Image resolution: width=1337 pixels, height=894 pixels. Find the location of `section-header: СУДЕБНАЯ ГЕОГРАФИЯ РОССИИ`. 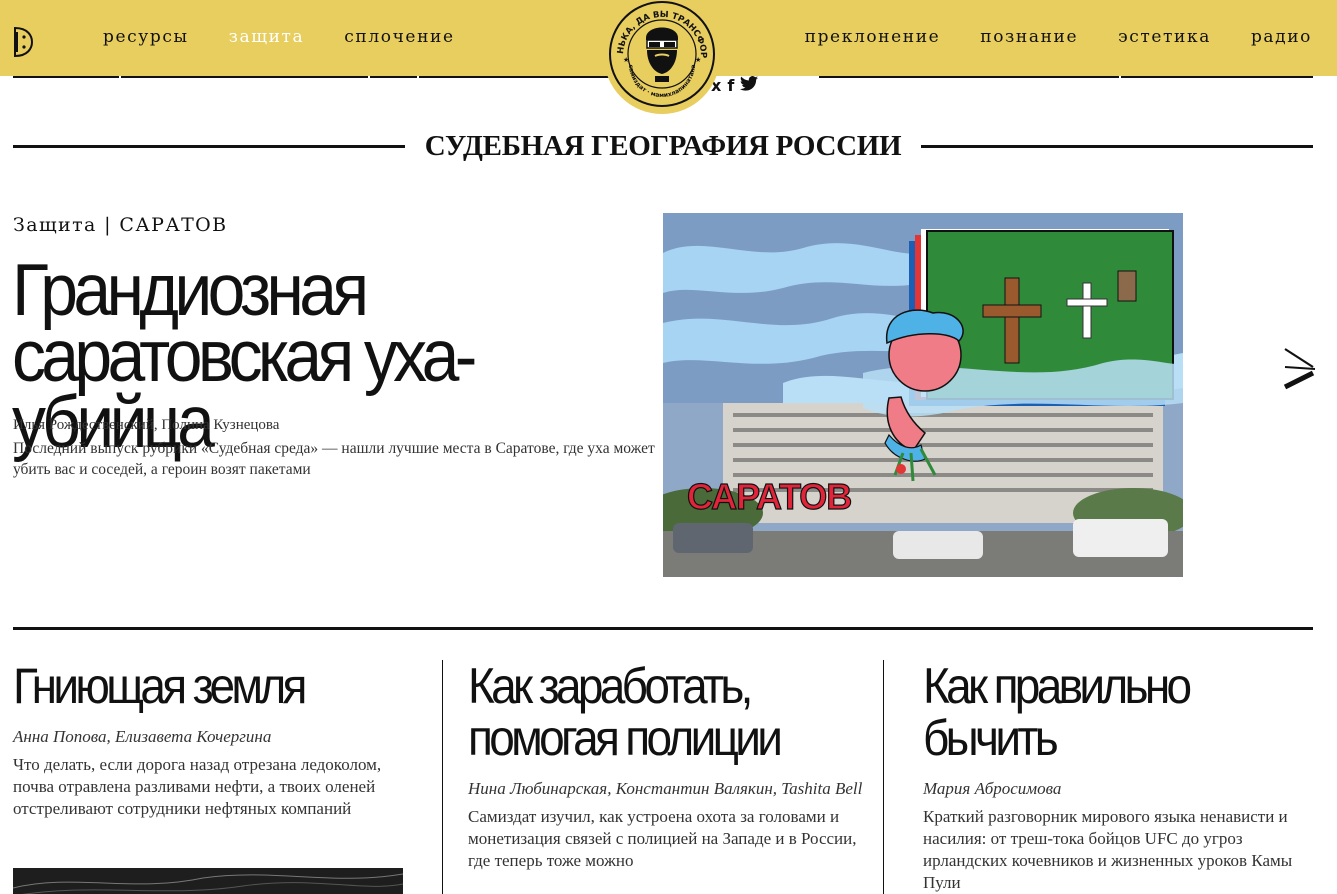

section-header: СУДЕБНАЯ ГЕОГРАФИЯ РОССИИ is located at coordinates (663, 146).